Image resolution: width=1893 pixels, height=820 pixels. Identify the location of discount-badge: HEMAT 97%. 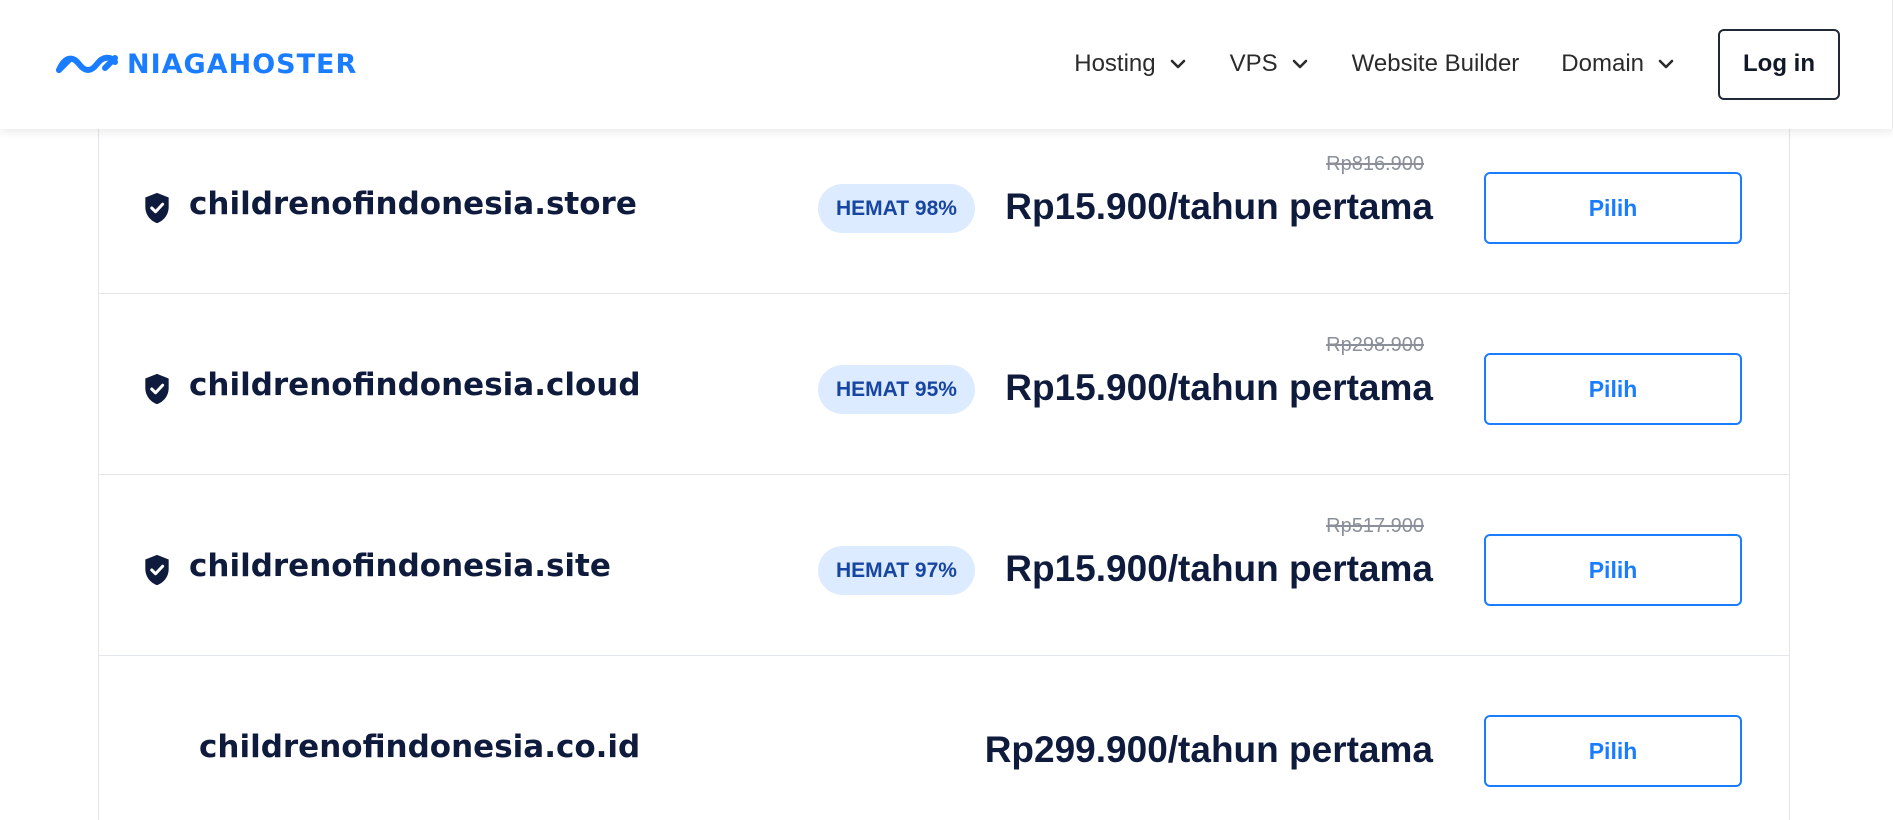
(896, 570).